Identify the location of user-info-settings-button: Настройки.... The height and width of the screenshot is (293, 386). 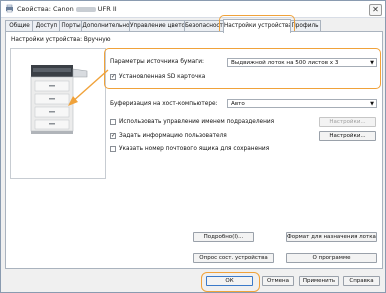
(347, 136).